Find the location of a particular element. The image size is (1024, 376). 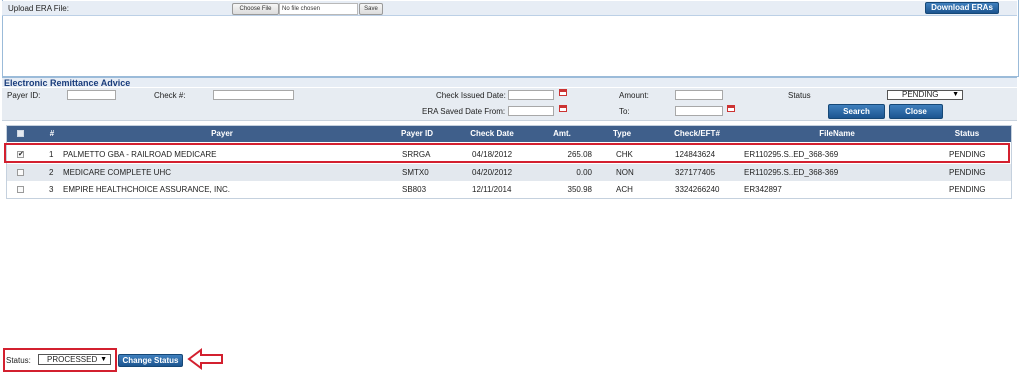

row-payer: EMPIRE HEALTHCHOICE ASSURANCE, INC. is located at coordinates (146, 189).